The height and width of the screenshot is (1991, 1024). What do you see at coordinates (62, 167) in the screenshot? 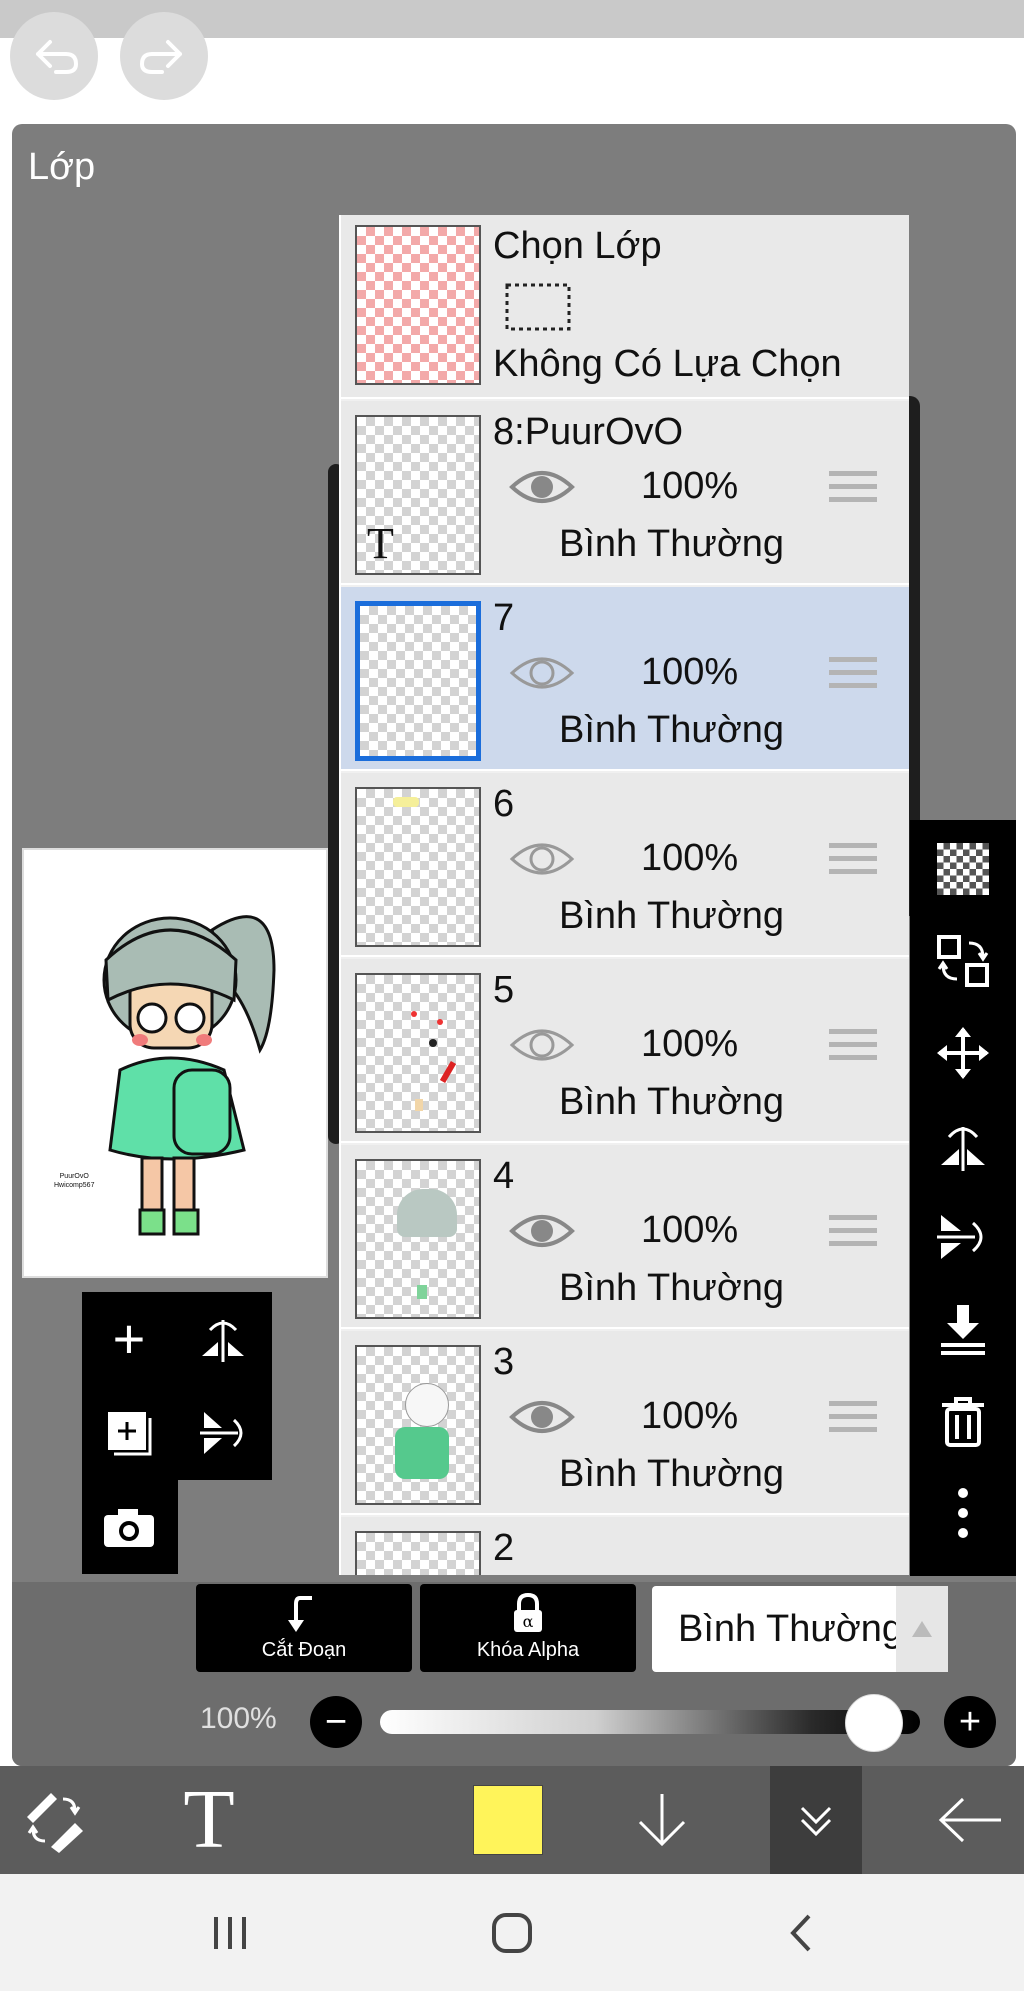
I see `panel-title: Lớp` at bounding box center [62, 167].